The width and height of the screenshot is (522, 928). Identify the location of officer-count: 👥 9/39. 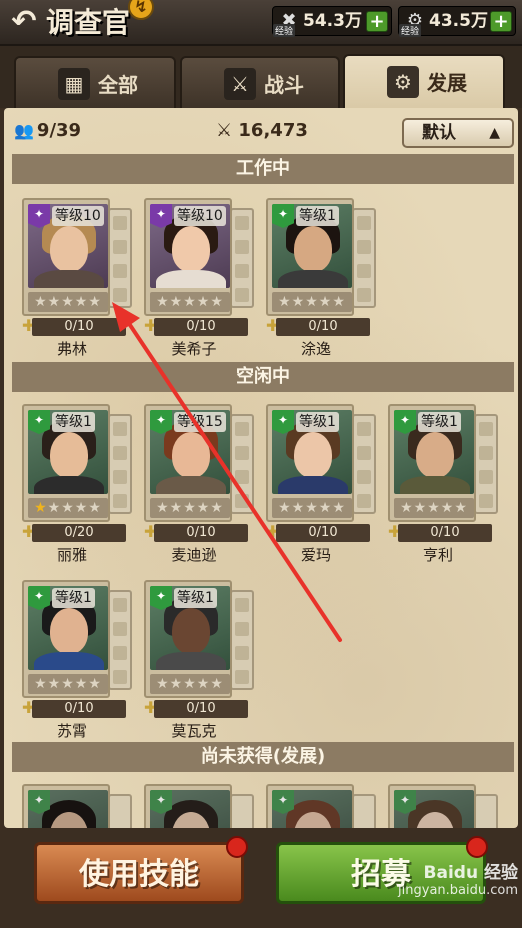
(47, 130).